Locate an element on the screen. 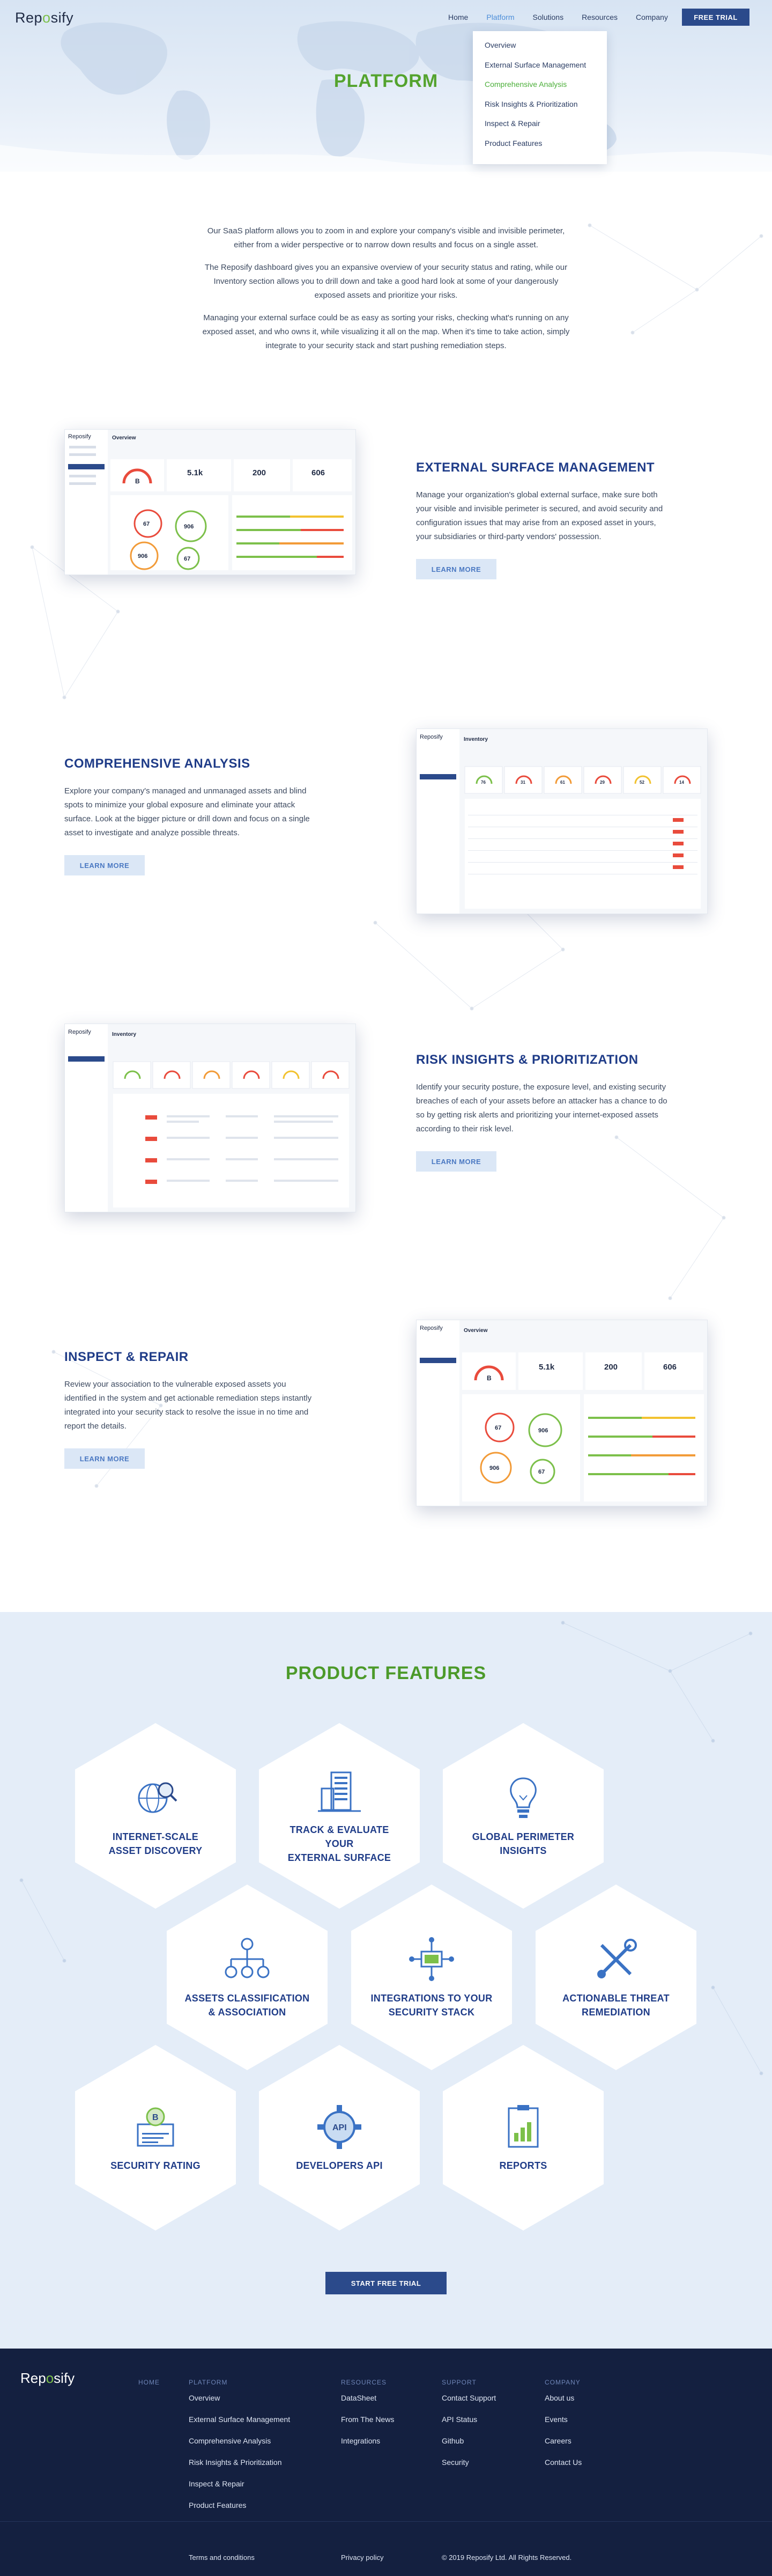  api-gear-icon: API is located at coordinates (339, 2127).